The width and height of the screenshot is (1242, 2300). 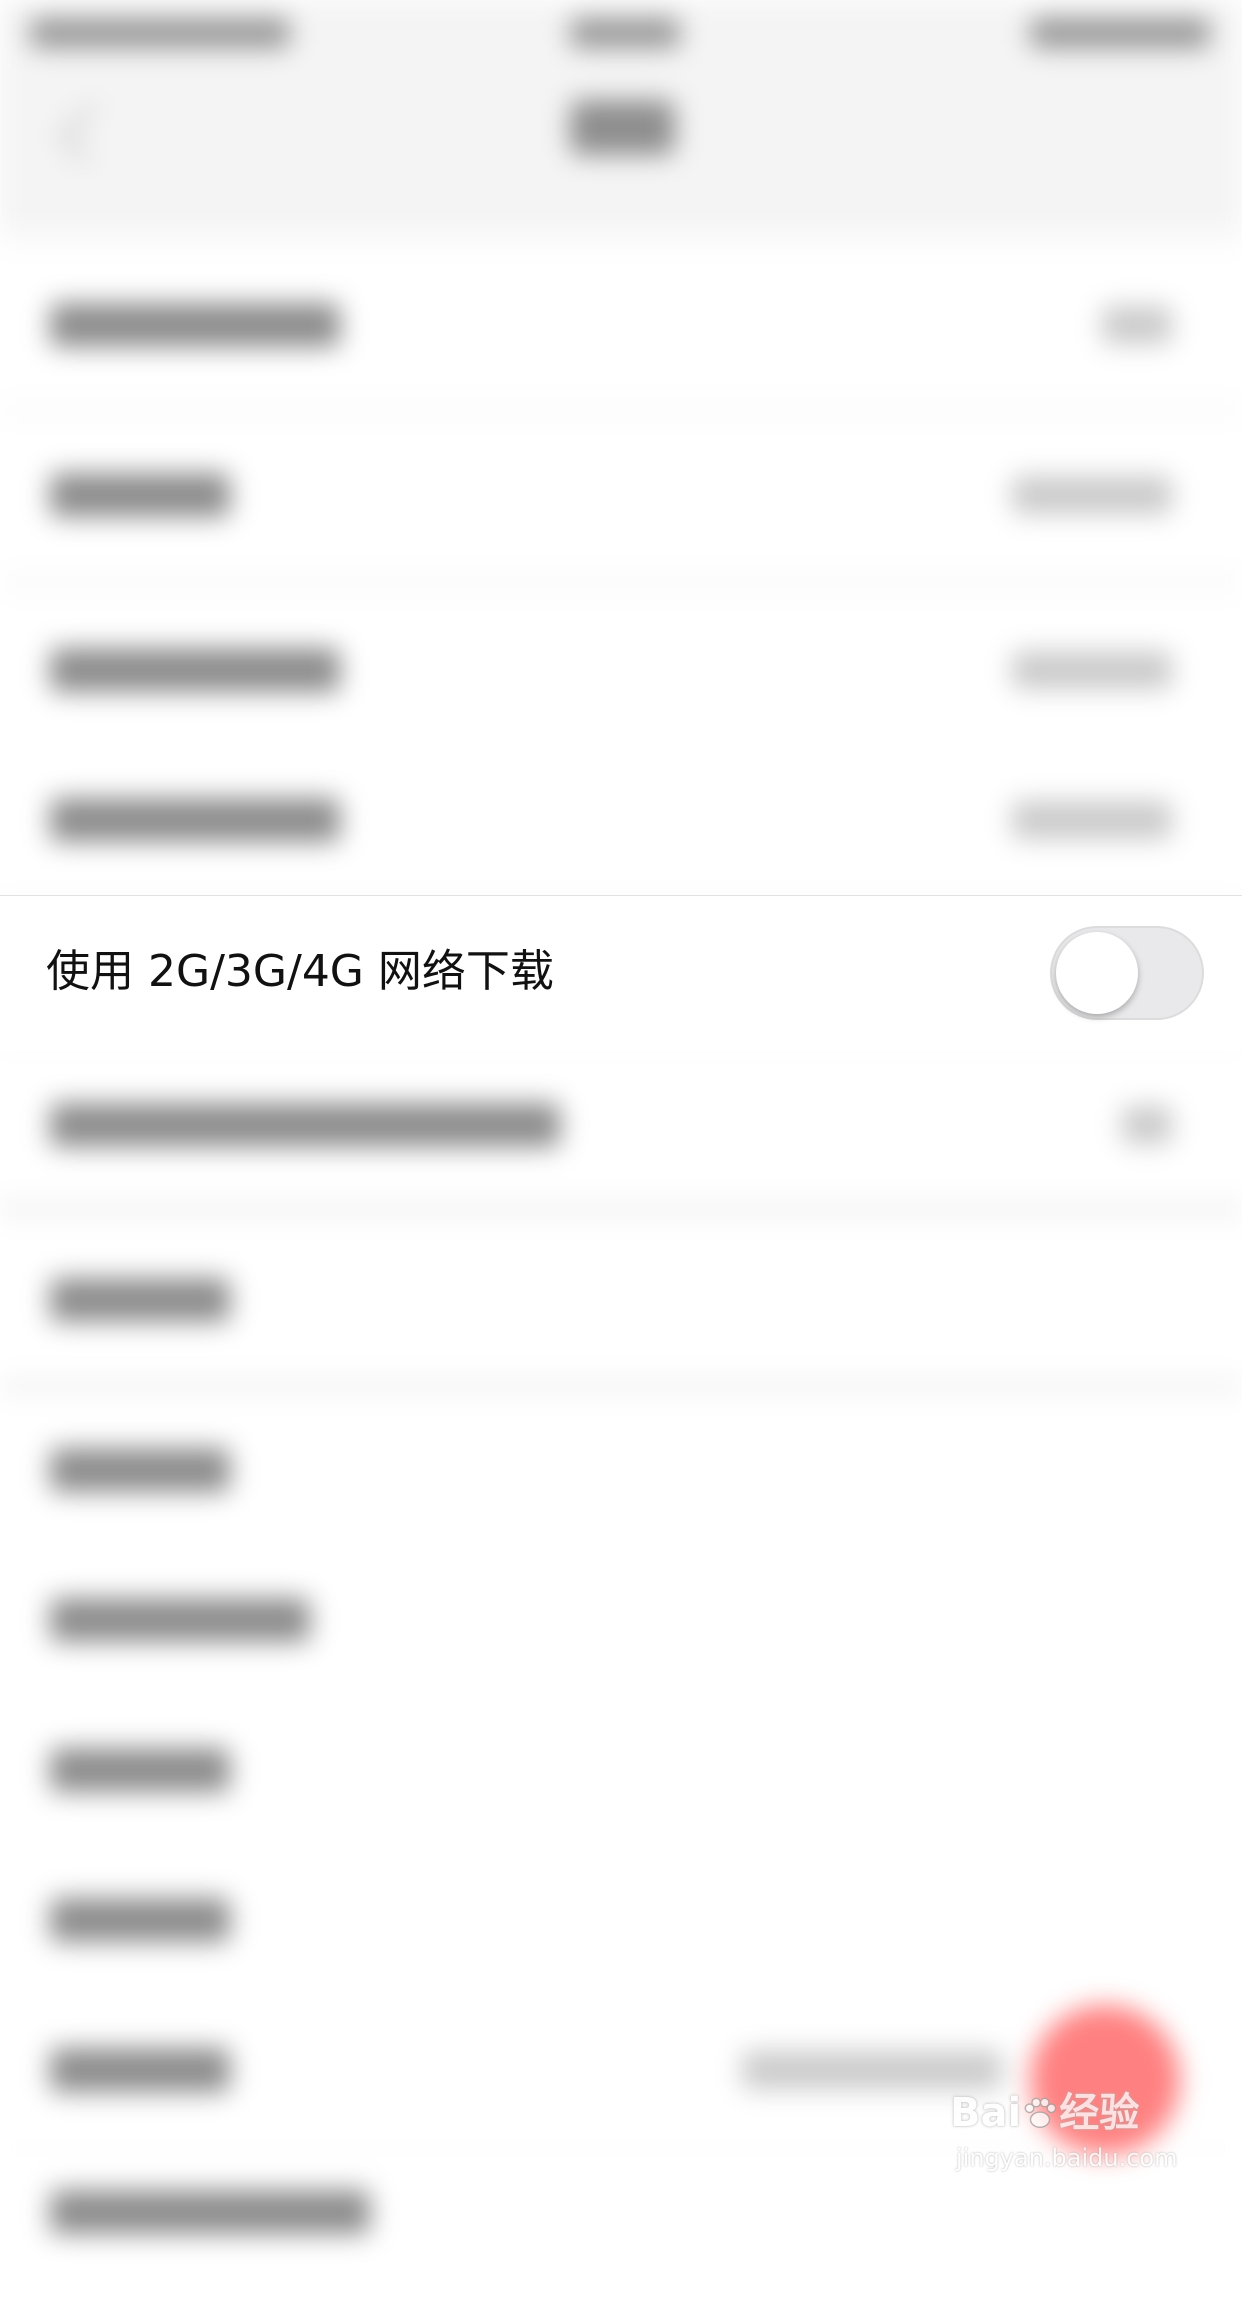 What do you see at coordinates (622, 127) in the screenshot?
I see `page-title` at bounding box center [622, 127].